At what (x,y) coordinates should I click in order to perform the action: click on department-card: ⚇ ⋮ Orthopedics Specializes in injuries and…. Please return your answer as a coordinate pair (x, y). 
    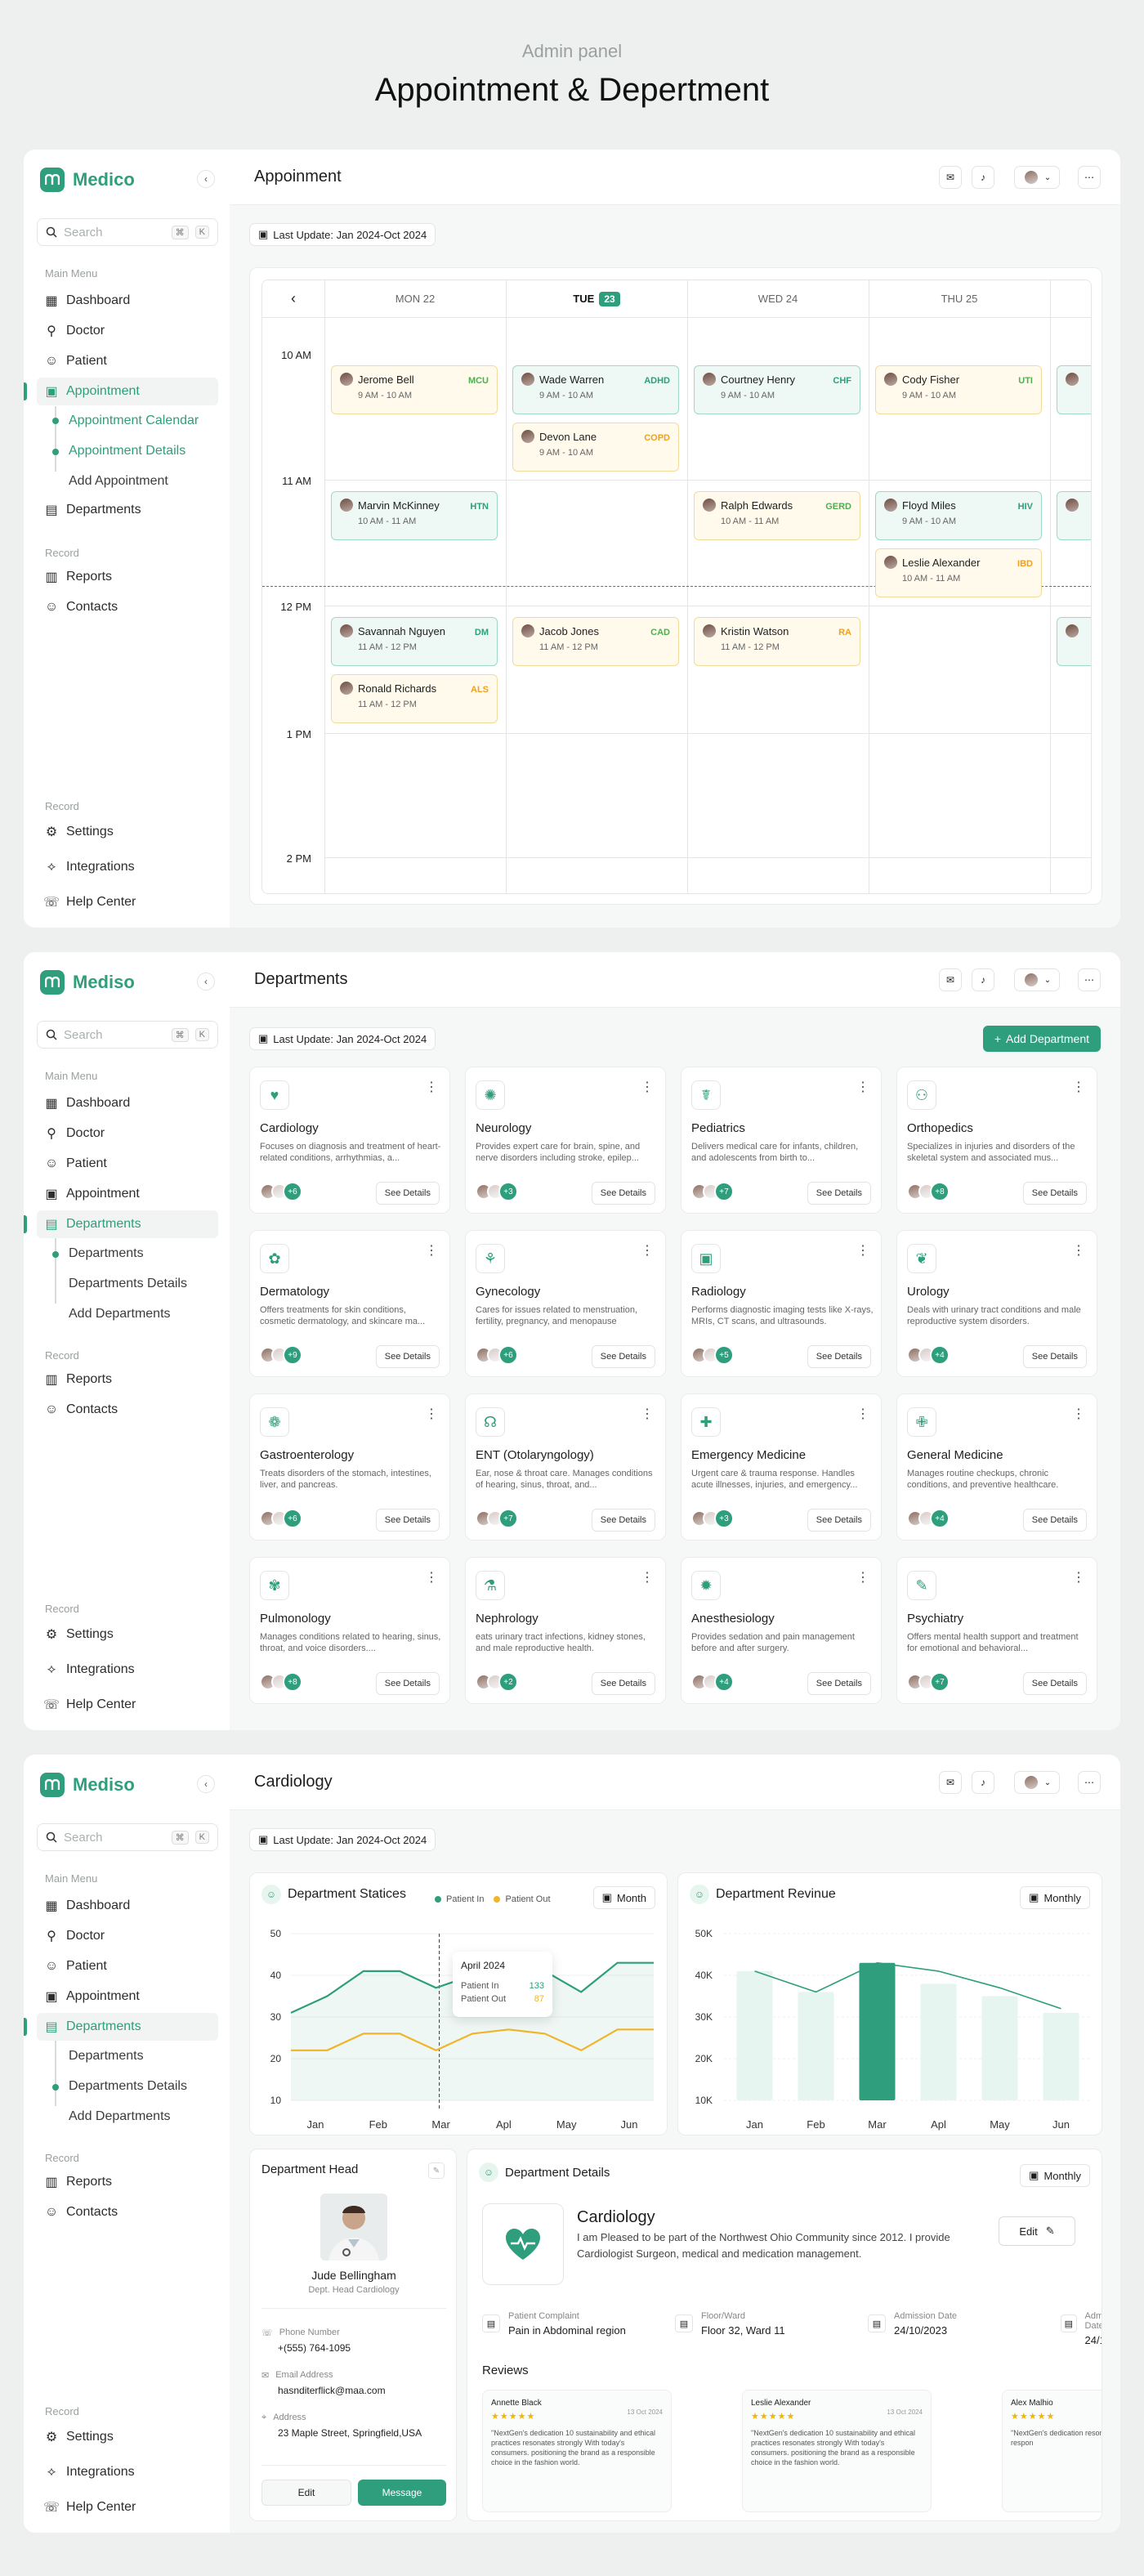
    Looking at the image, I should click on (996, 1140).